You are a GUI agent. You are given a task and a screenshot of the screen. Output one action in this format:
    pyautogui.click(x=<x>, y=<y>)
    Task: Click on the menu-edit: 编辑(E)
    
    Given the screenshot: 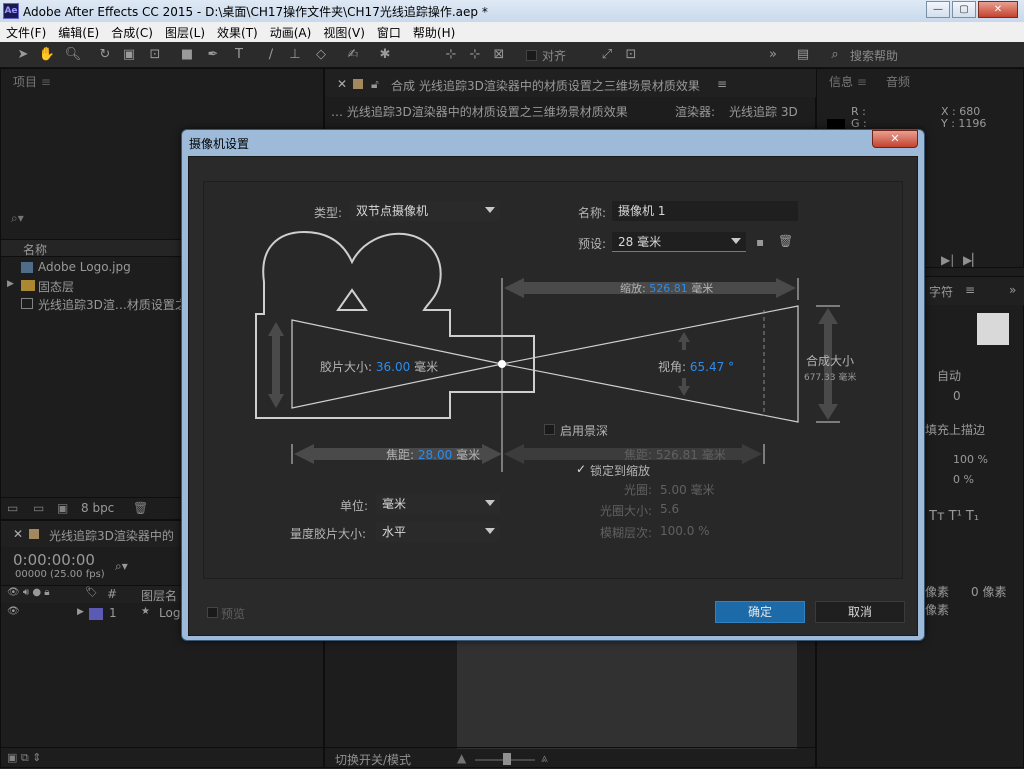 What is the action you would take?
    pyautogui.click(x=78, y=32)
    